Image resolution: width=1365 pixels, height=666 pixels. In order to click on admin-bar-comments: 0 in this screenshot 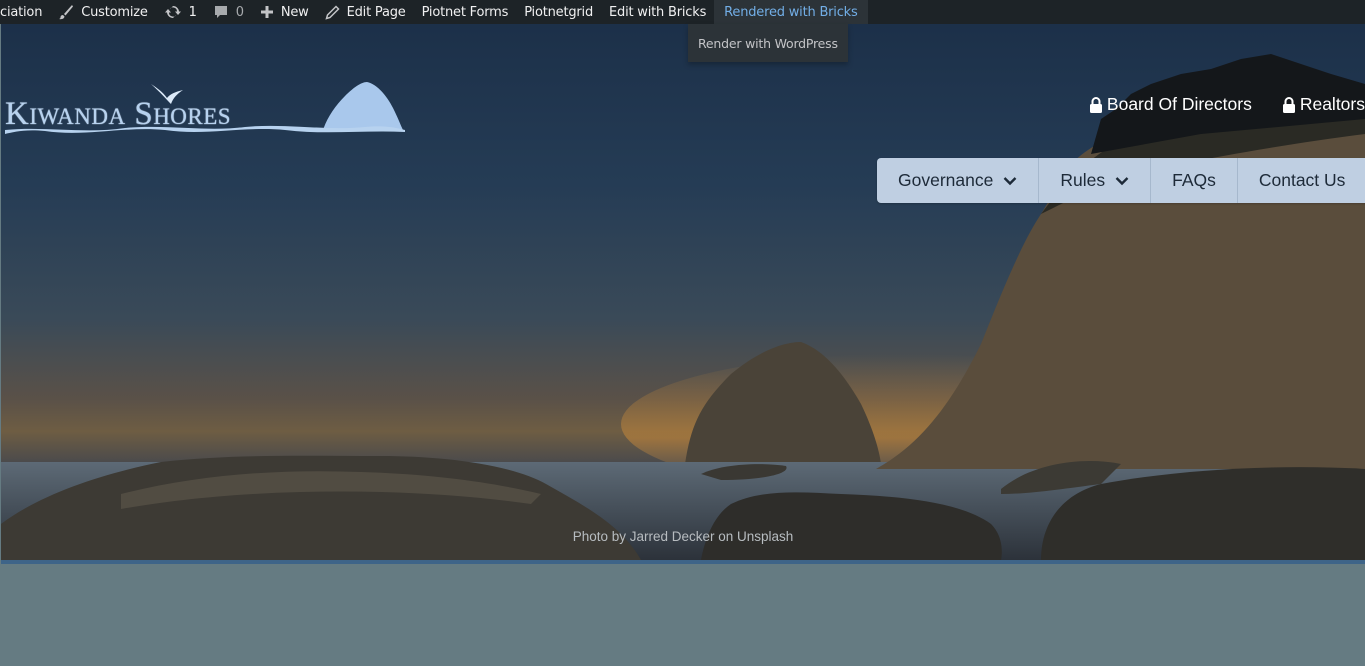, I will do `click(228, 12)`.